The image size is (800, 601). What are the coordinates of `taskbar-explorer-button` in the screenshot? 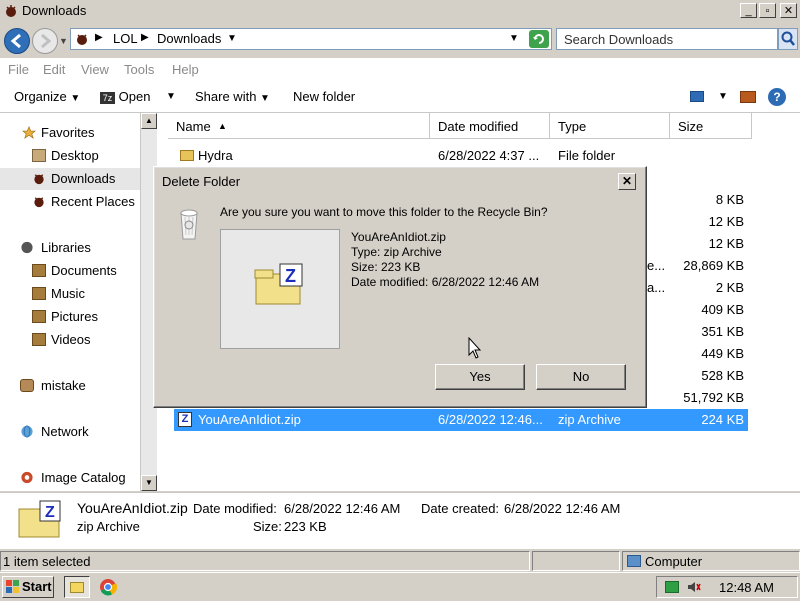 It's located at (77, 587).